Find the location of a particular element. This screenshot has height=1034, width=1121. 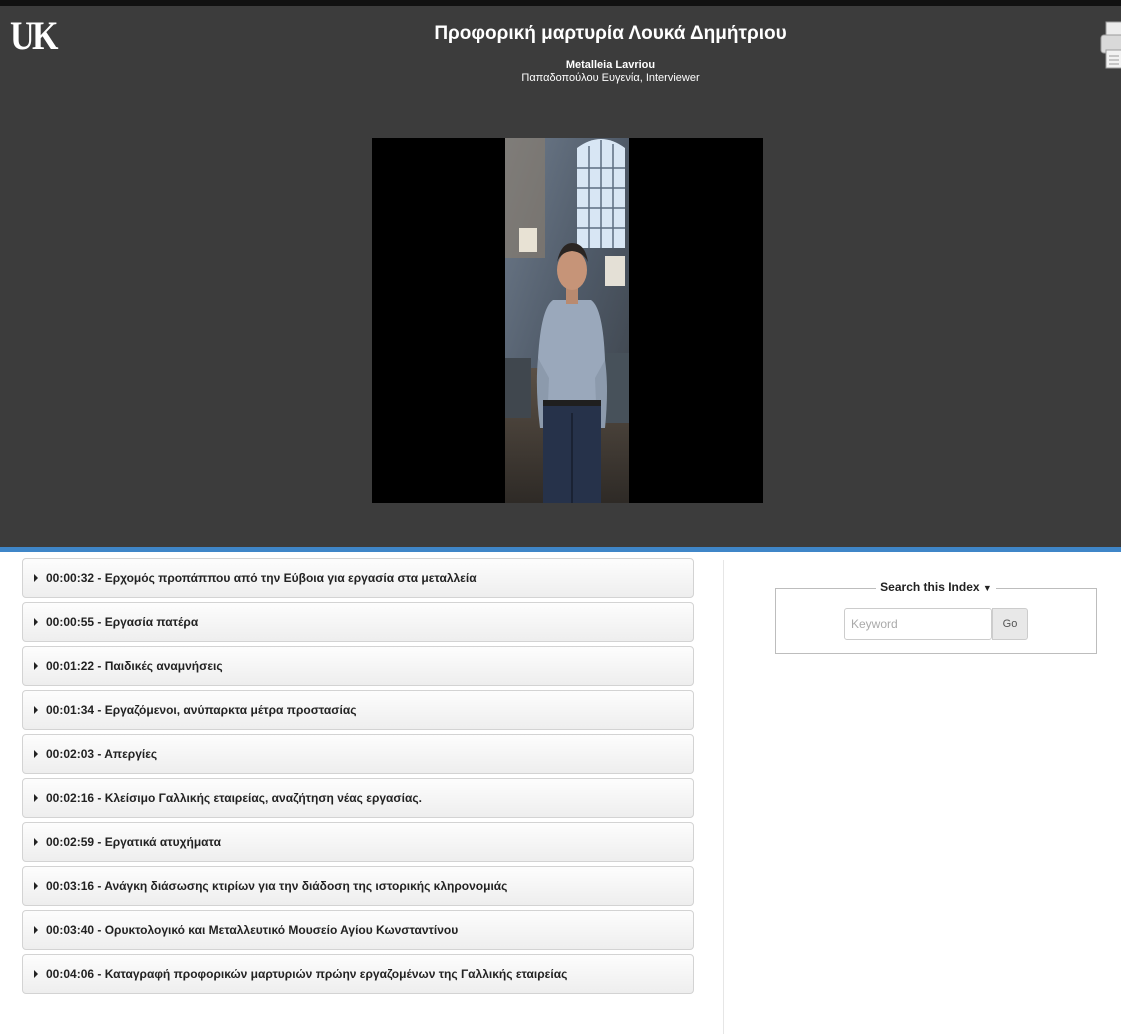

index-segment-label: 00:02:59 - Εργατικά ατυχήματα is located at coordinates (133, 842).